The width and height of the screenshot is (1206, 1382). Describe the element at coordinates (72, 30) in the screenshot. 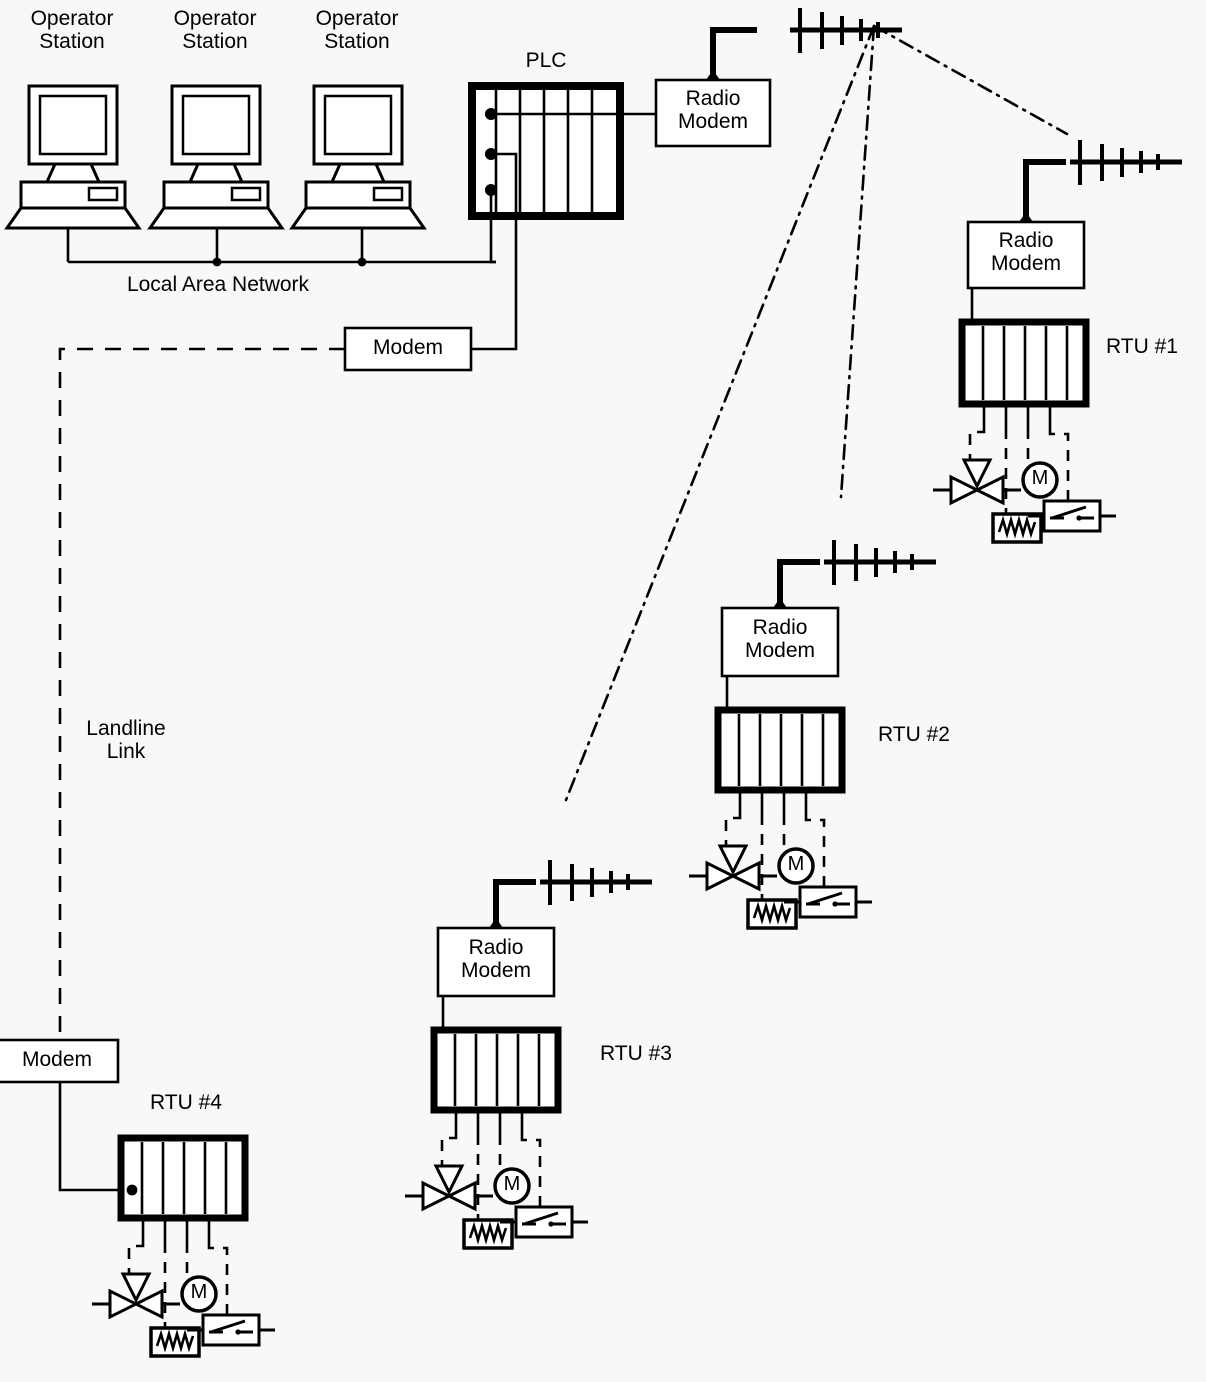

I see `operator-station-1-label: Operator Station` at that location.